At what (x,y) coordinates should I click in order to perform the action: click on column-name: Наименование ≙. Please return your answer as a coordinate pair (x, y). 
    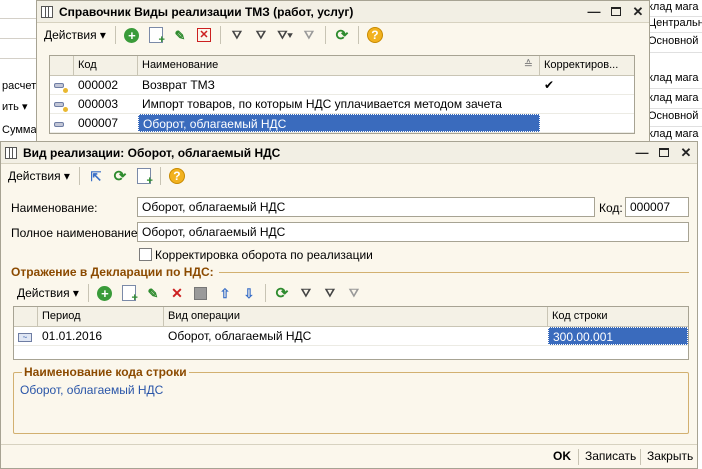
    Looking at the image, I should click on (339, 65).